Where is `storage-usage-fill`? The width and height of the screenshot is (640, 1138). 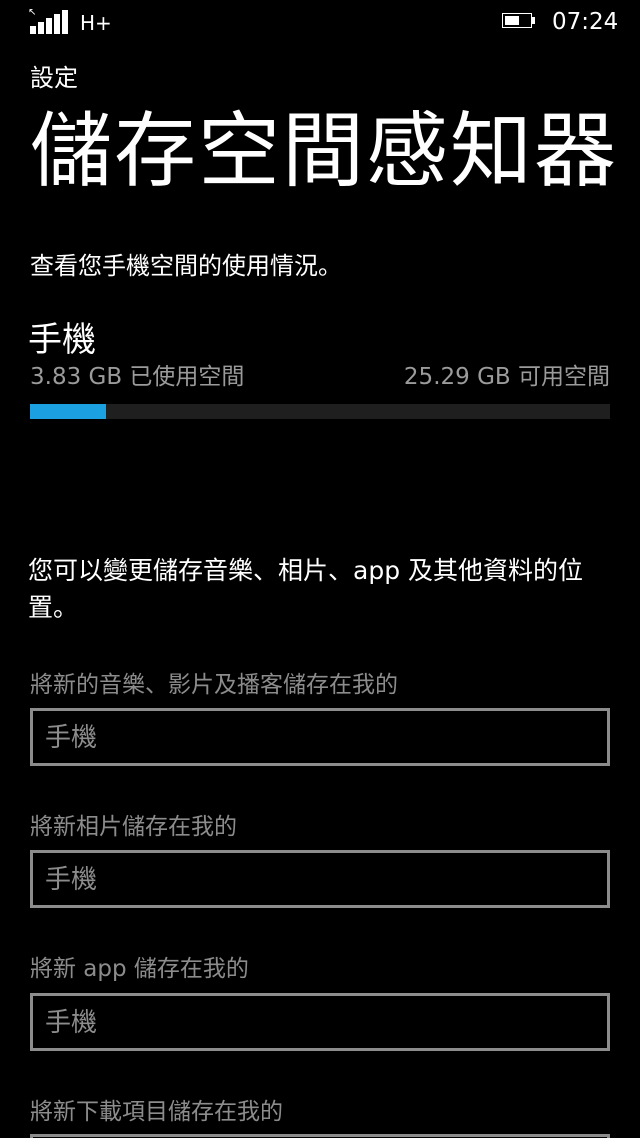
storage-usage-fill is located at coordinates (68, 411).